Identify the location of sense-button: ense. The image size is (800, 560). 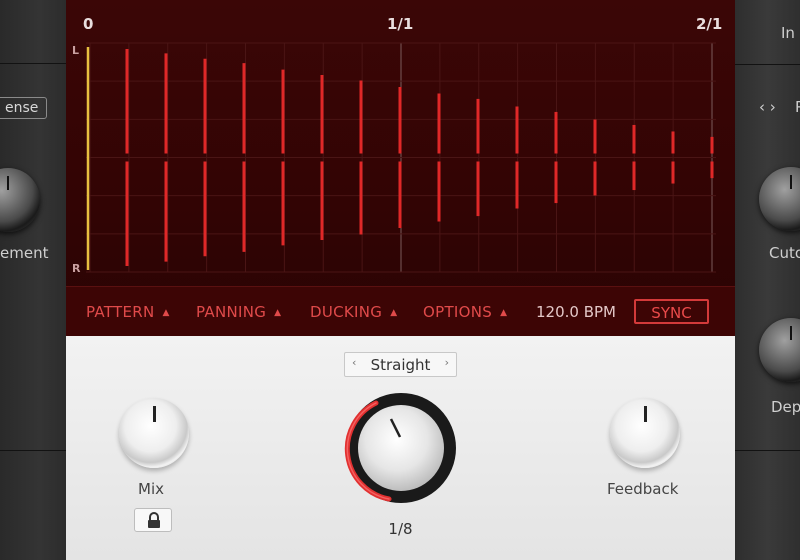
(24, 108).